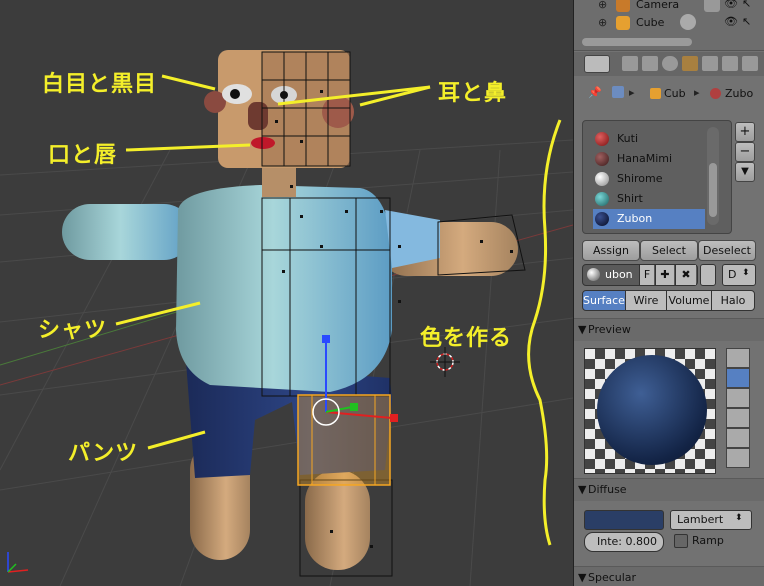 This screenshot has height=586, width=764. Describe the element at coordinates (669, 329) in the screenshot. I see `preview-panel-header: ▼ Preview` at that location.